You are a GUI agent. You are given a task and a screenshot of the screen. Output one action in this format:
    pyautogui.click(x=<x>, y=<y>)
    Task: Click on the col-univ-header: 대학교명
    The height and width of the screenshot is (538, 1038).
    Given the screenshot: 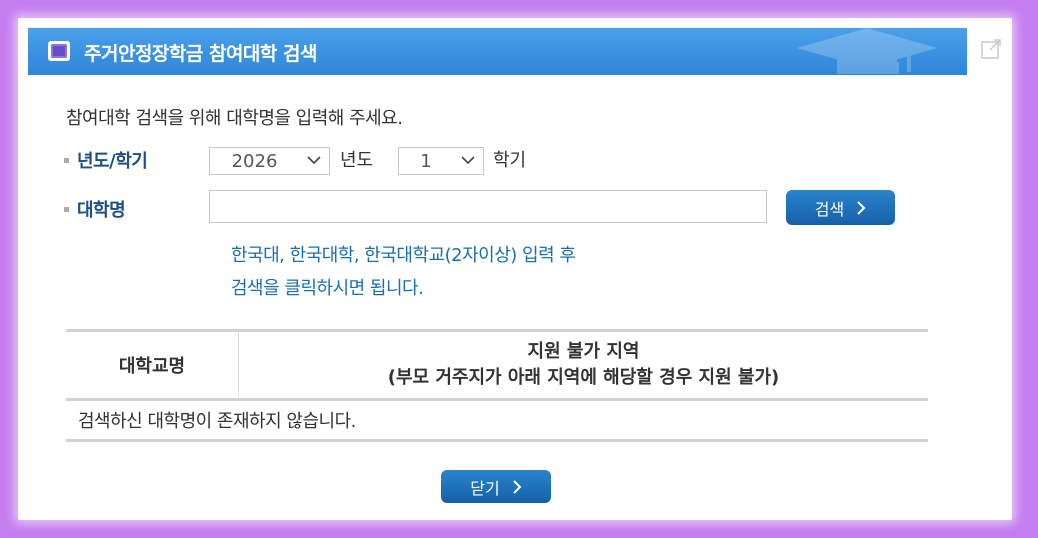 What is the action you would take?
    pyautogui.click(x=152, y=365)
    